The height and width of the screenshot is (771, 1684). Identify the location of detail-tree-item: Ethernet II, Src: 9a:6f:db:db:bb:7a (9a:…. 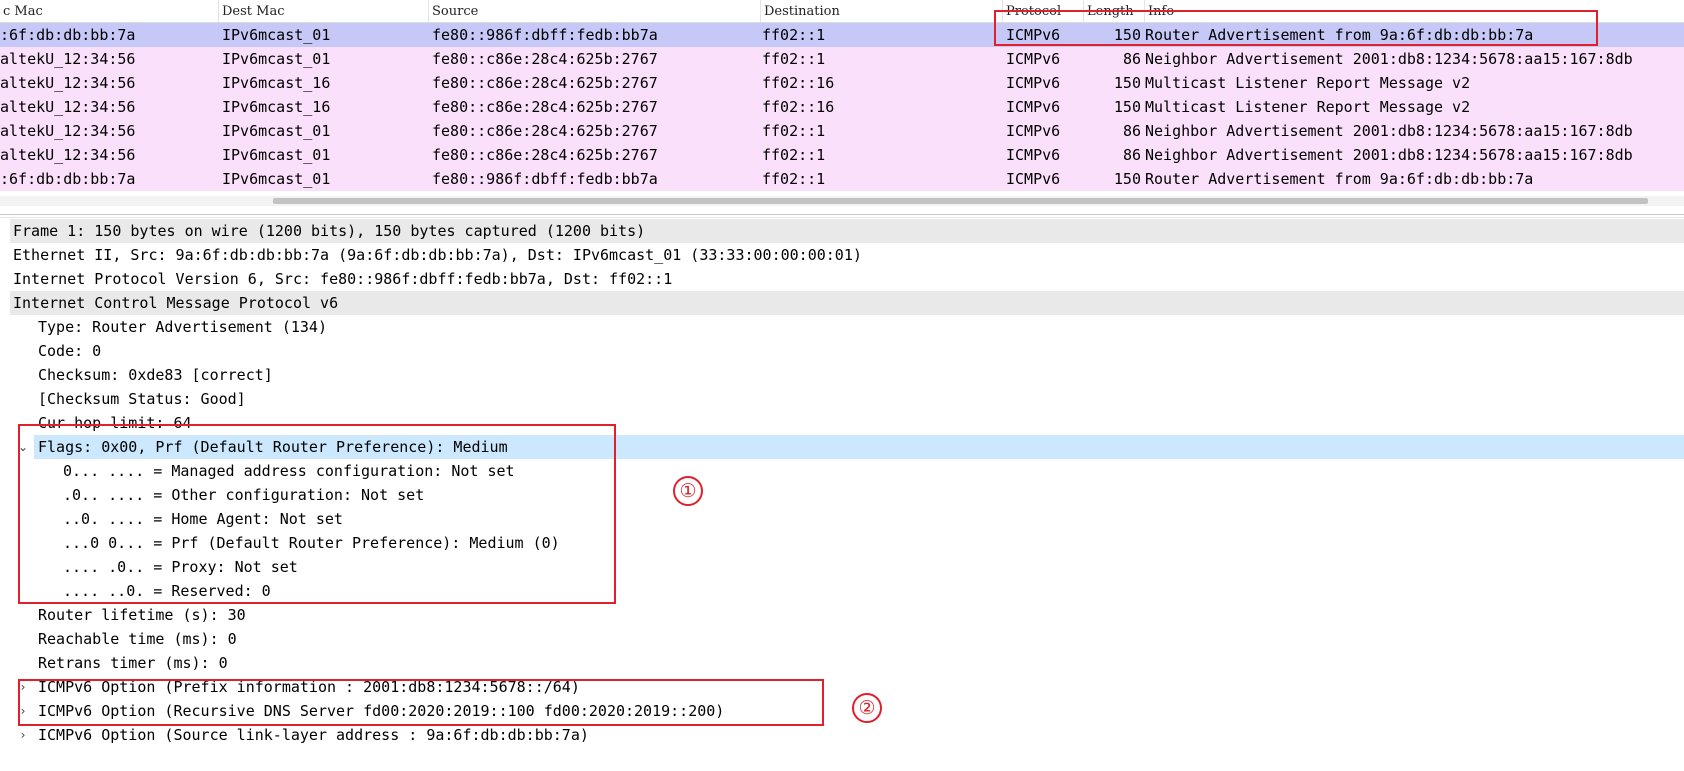
(842, 255).